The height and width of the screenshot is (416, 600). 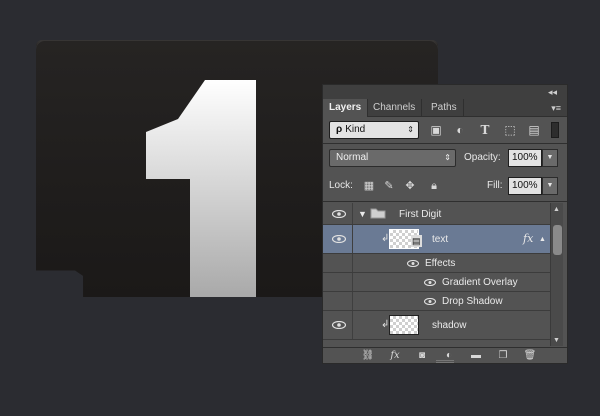 I want to click on shape-filter-icon: ⬚, so click(x=510, y=130).